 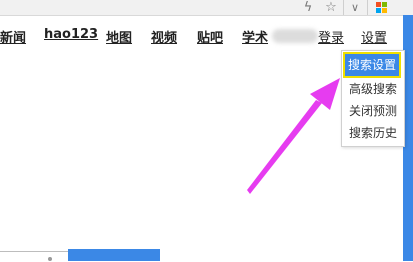 What do you see at coordinates (293, 136) in the screenshot?
I see `annotation-arrow` at bounding box center [293, 136].